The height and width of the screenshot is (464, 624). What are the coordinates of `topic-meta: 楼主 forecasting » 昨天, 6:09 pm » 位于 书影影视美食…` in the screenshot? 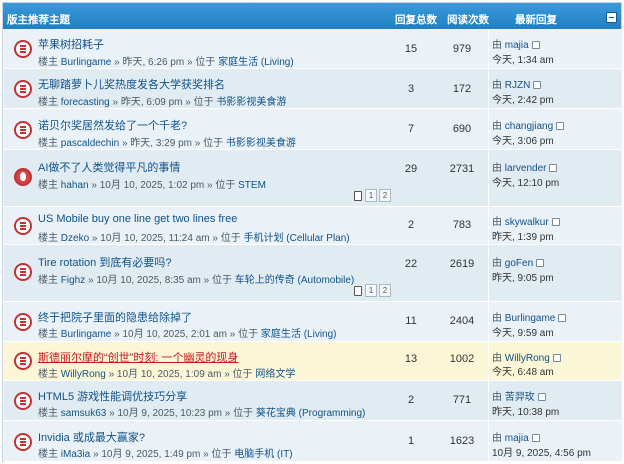 It's located at (162, 102).